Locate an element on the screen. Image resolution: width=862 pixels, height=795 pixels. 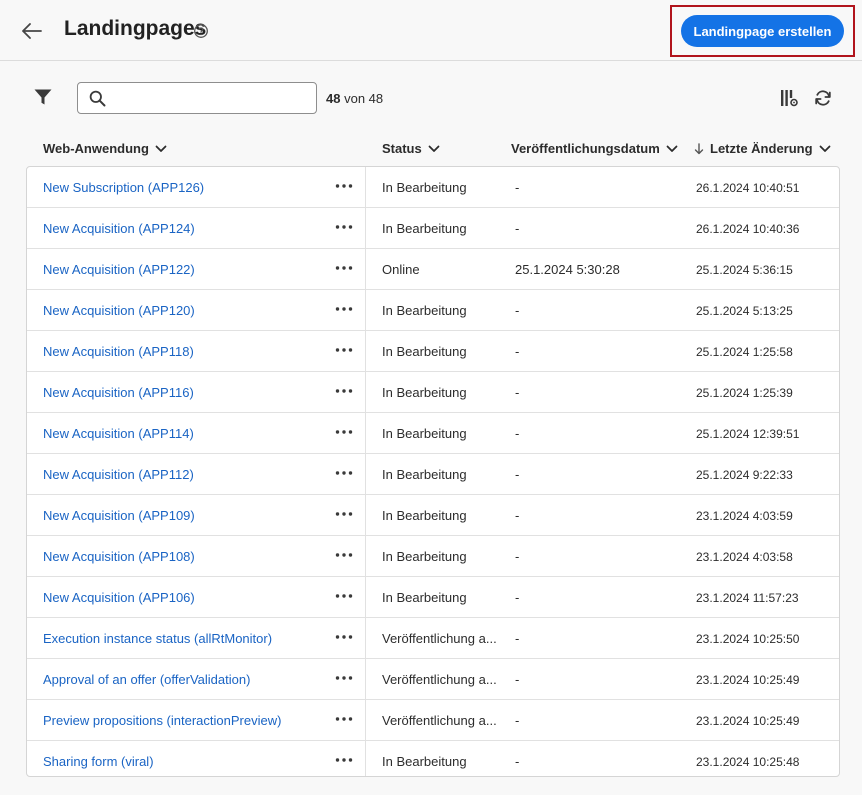
web-application-link: New Acquisition (APP116) is located at coordinates (118, 392).